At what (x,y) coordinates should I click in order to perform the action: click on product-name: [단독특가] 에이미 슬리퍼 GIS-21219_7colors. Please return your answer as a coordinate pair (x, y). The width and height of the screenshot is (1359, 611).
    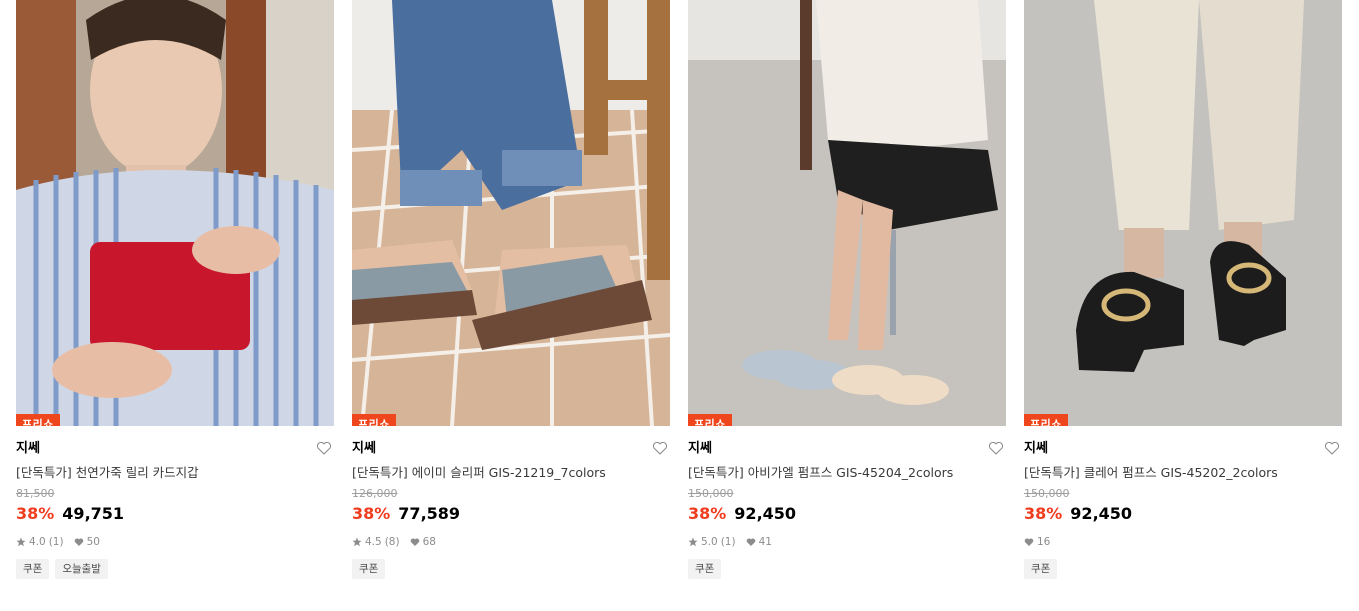
    Looking at the image, I should click on (511, 473).